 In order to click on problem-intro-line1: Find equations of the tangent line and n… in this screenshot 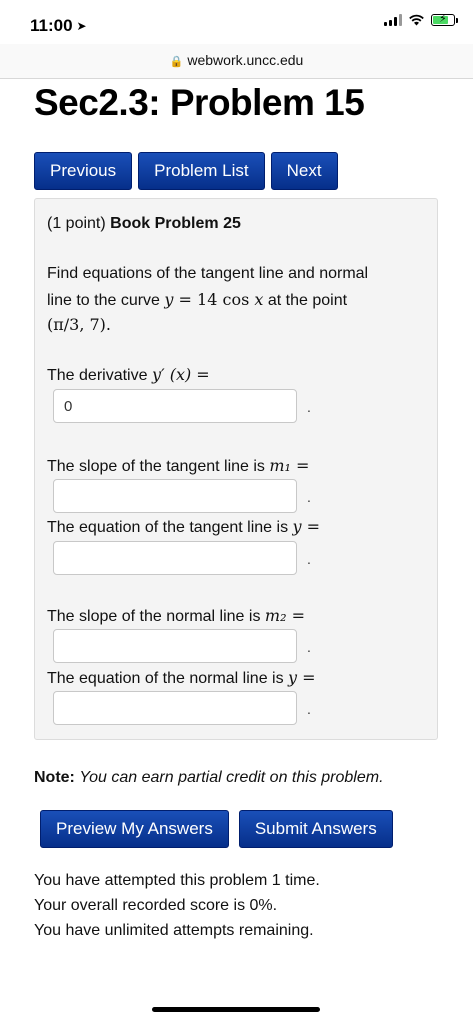, I will do `click(208, 273)`.